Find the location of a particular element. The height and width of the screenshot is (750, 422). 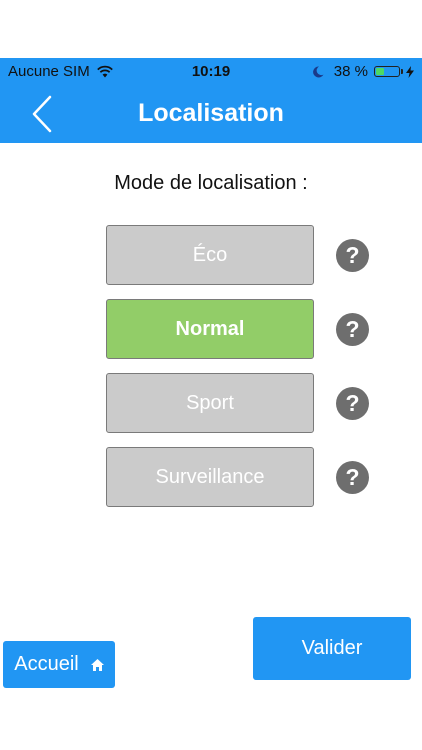

battery-percent: 38 % is located at coordinates (350, 71).